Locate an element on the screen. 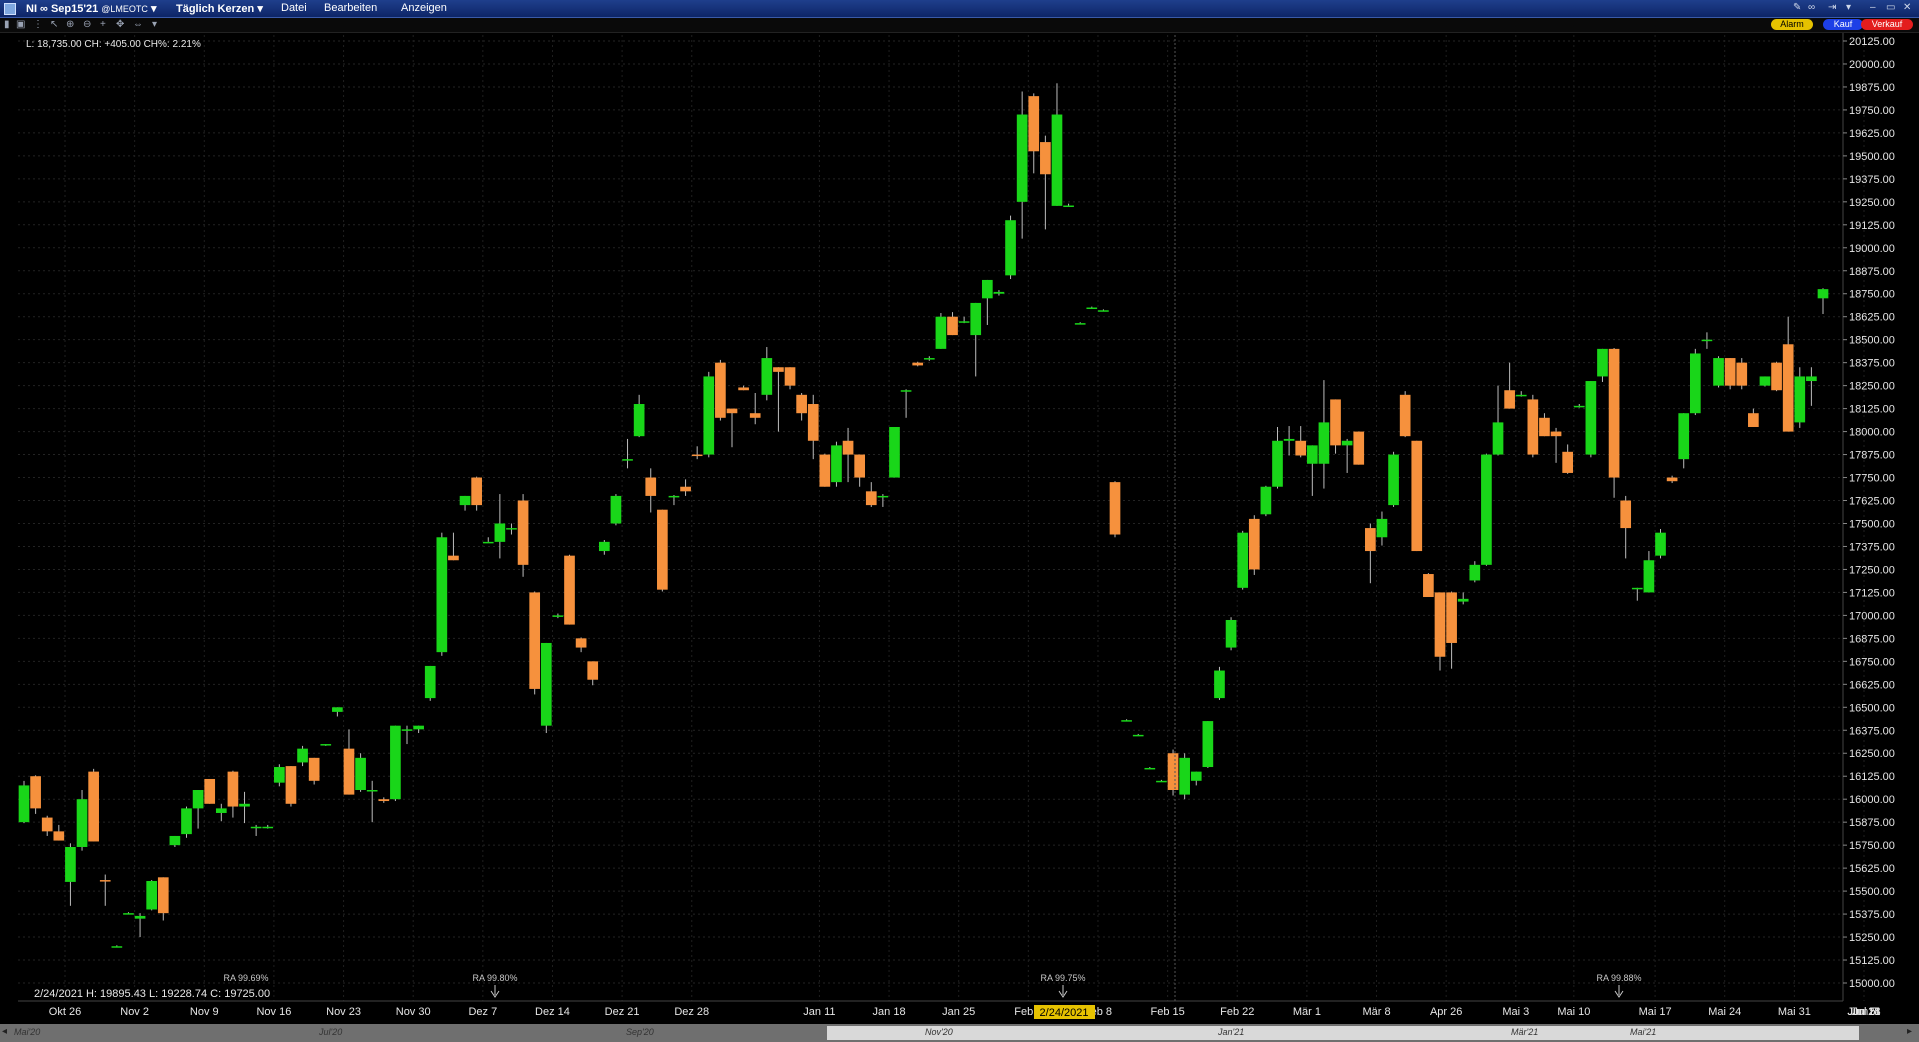  scrollbar-label: Sep'20 is located at coordinates (640, 1032).